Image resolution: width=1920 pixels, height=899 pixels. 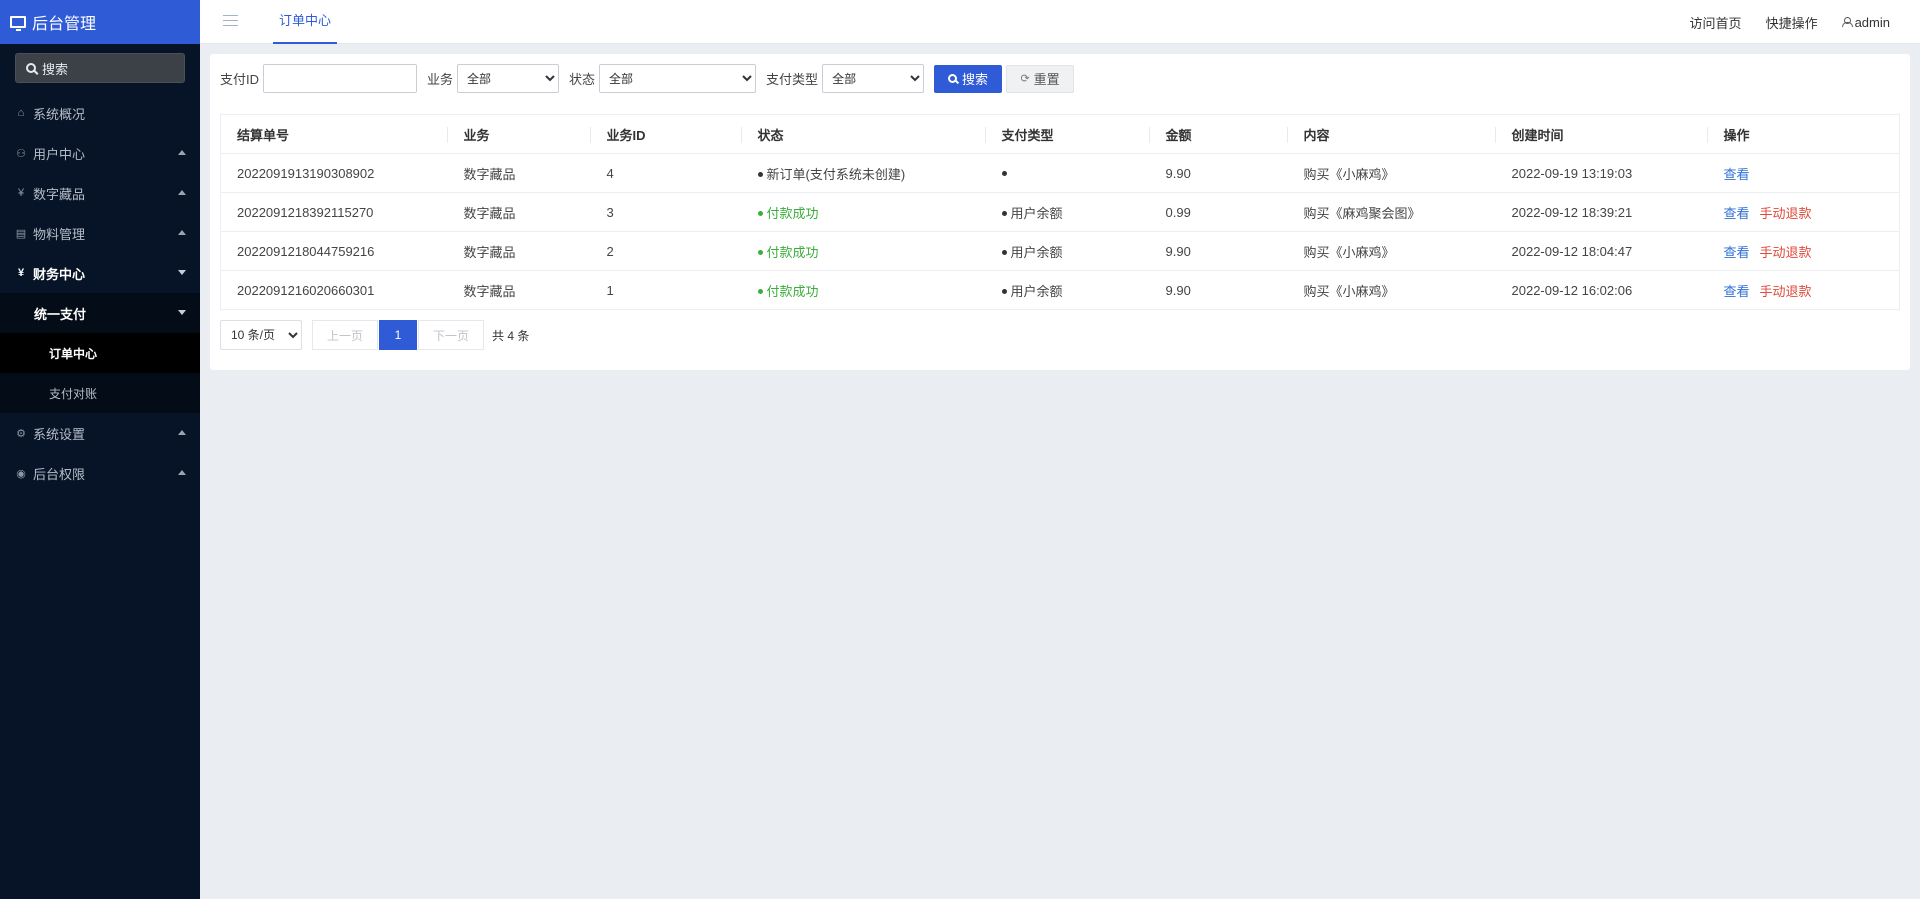 What do you see at coordinates (1872, 22) in the screenshot?
I see `username: admin` at bounding box center [1872, 22].